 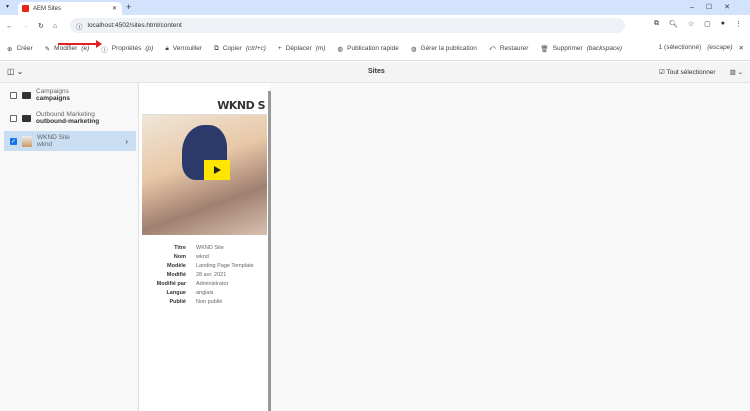 I want to click on translate-icon: ⧉, so click(x=656, y=24).